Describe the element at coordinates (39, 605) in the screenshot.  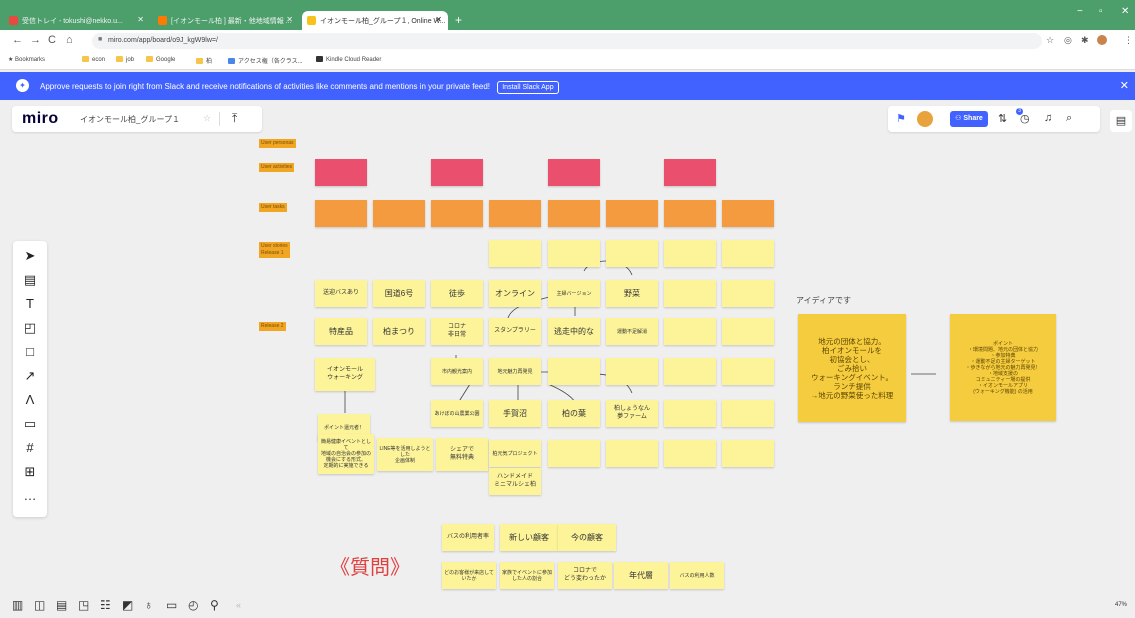
I see `comments-icon: ◫` at that location.